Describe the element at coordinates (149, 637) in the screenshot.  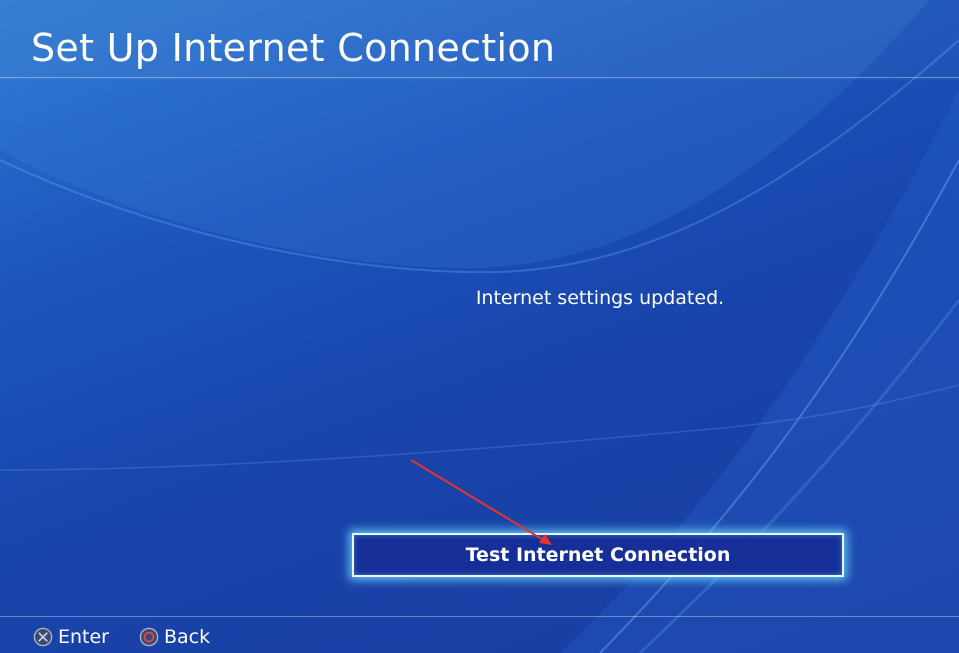
I see `circle-button-icon` at that location.